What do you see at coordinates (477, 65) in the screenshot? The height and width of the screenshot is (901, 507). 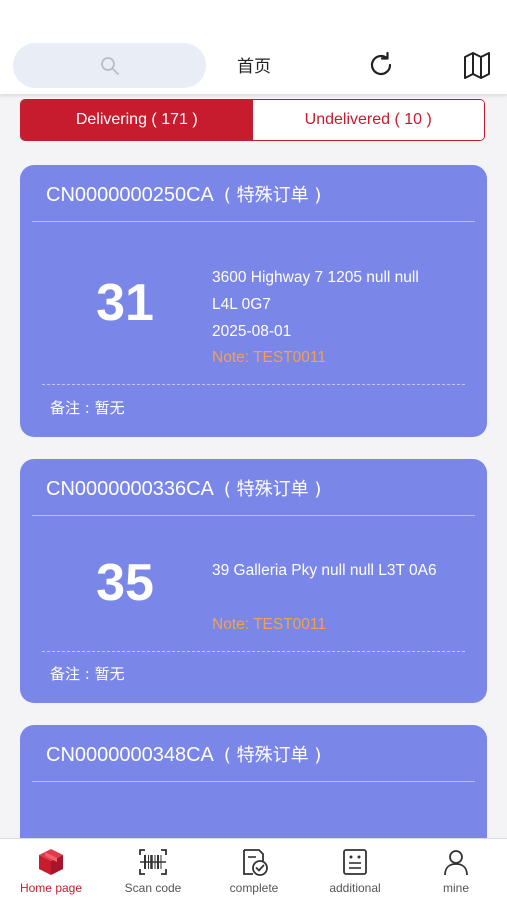 I see `map-icon` at bounding box center [477, 65].